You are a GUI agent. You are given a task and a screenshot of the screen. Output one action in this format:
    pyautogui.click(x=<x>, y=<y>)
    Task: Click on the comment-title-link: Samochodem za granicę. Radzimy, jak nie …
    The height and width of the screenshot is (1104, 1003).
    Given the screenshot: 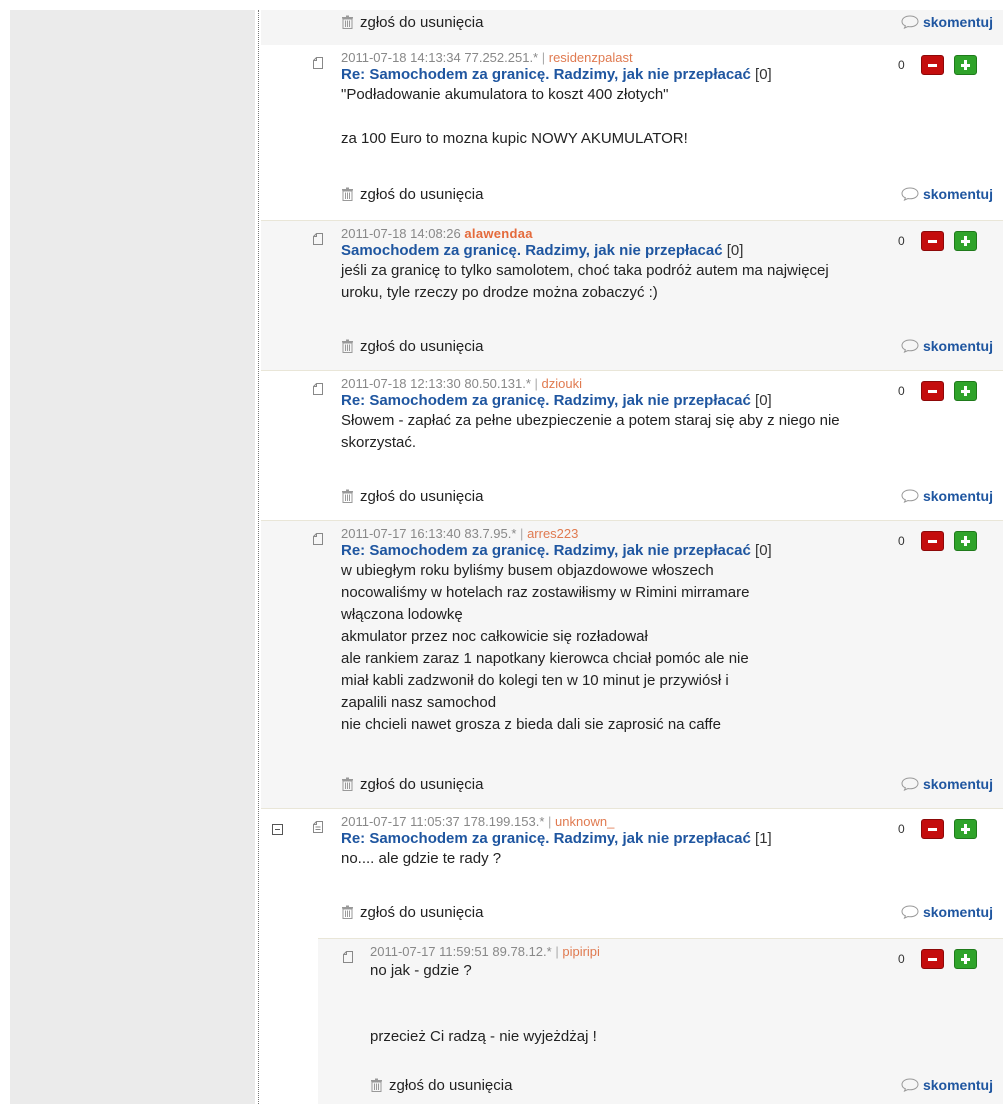 What is the action you would take?
    pyautogui.click(x=532, y=250)
    